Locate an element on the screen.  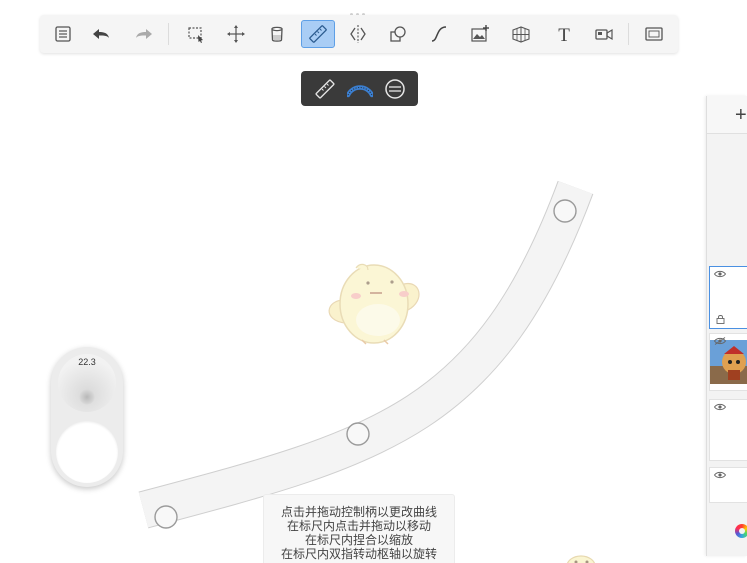
lock-icon is located at coordinates (720, 319).